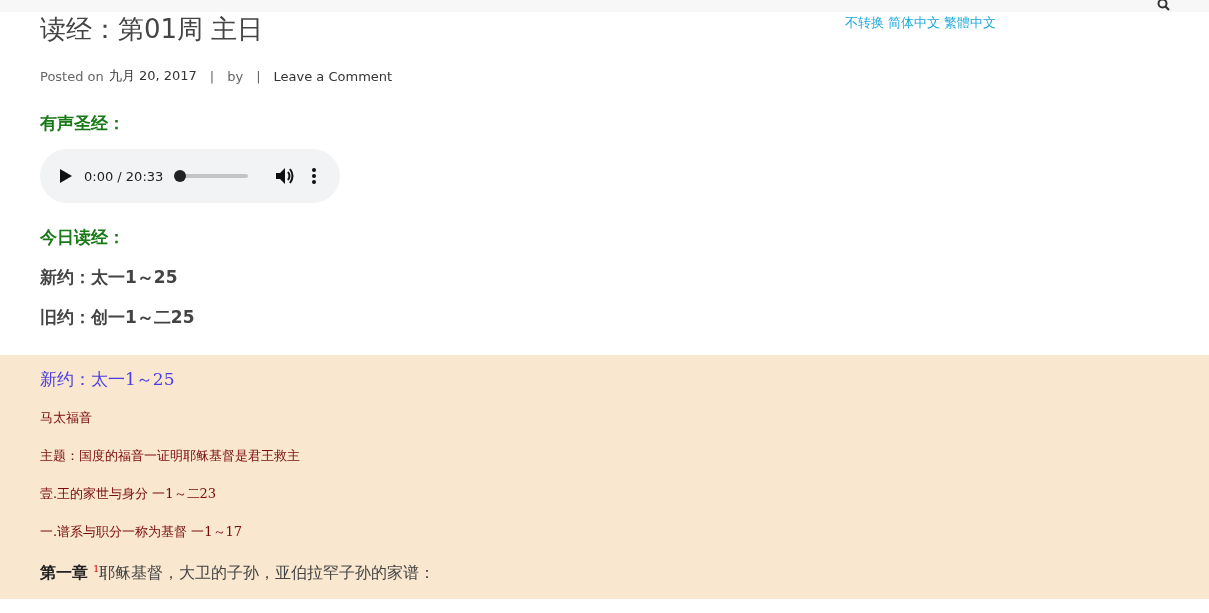 The width and height of the screenshot is (1209, 613). What do you see at coordinates (141, 532) in the screenshot?
I see `outline-text: 一.谱系与职分一称为基督 一1～17` at bounding box center [141, 532].